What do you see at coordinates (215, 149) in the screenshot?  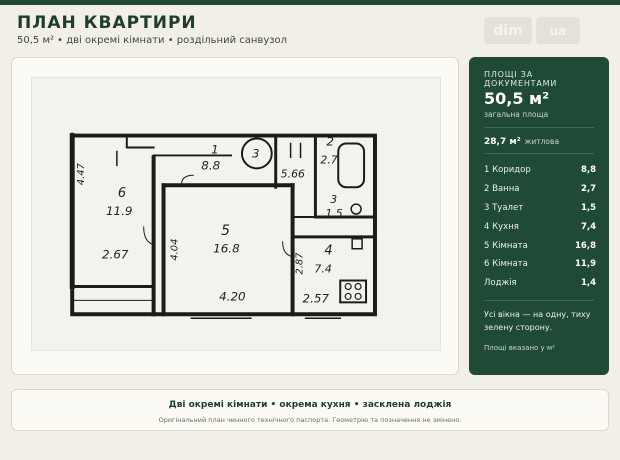 I see `room1-number: 1` at bounding box center [215, 149].